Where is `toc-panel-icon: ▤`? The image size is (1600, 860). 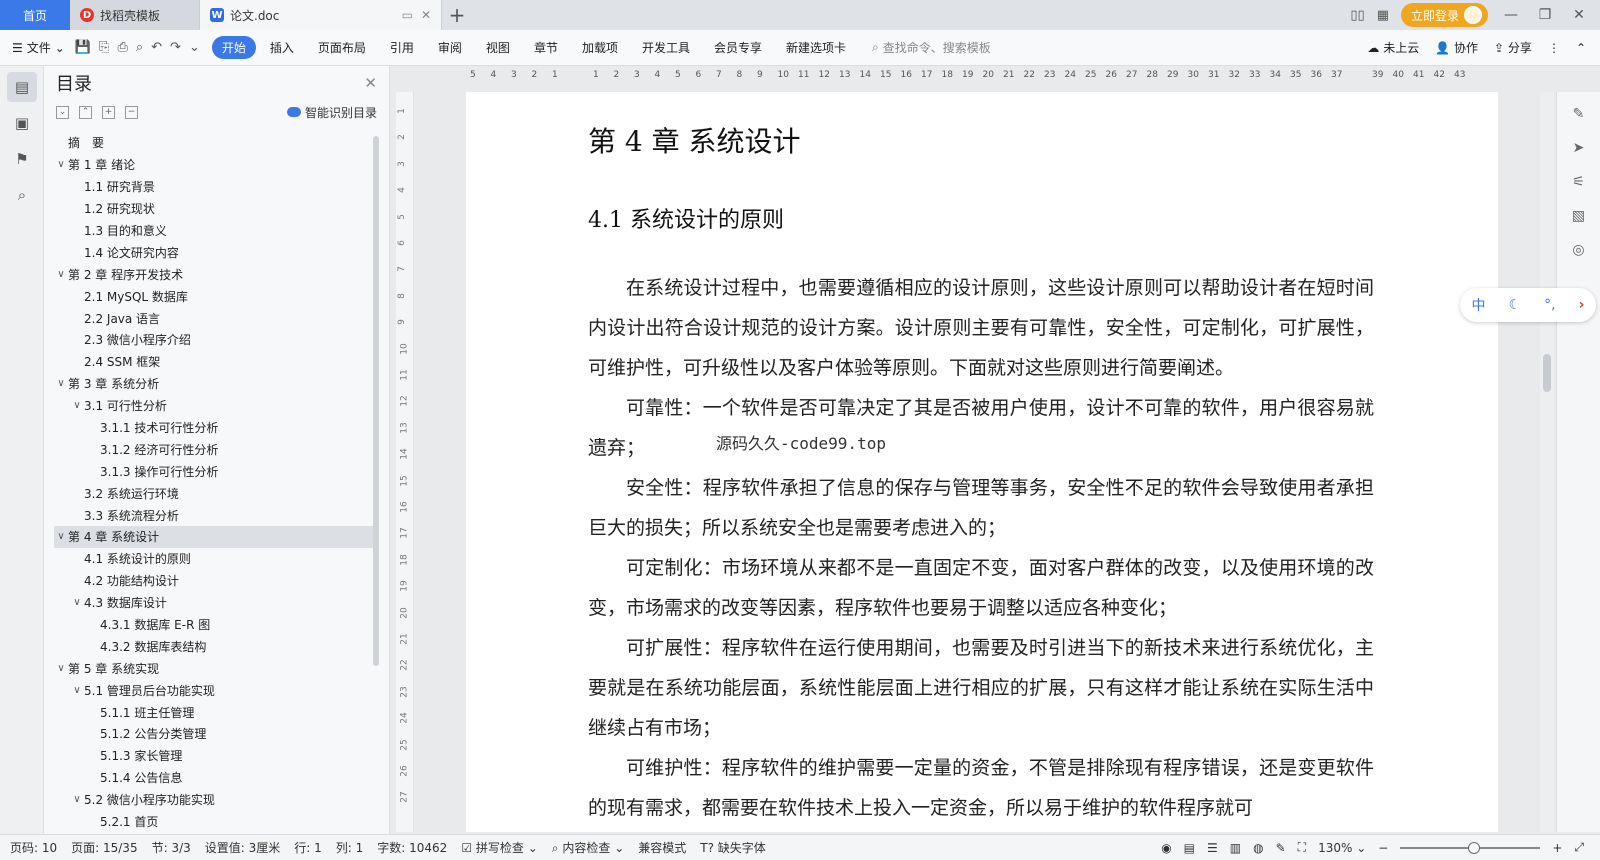
toc-panel-icon: ▤ is located at coordinates (22, 87).